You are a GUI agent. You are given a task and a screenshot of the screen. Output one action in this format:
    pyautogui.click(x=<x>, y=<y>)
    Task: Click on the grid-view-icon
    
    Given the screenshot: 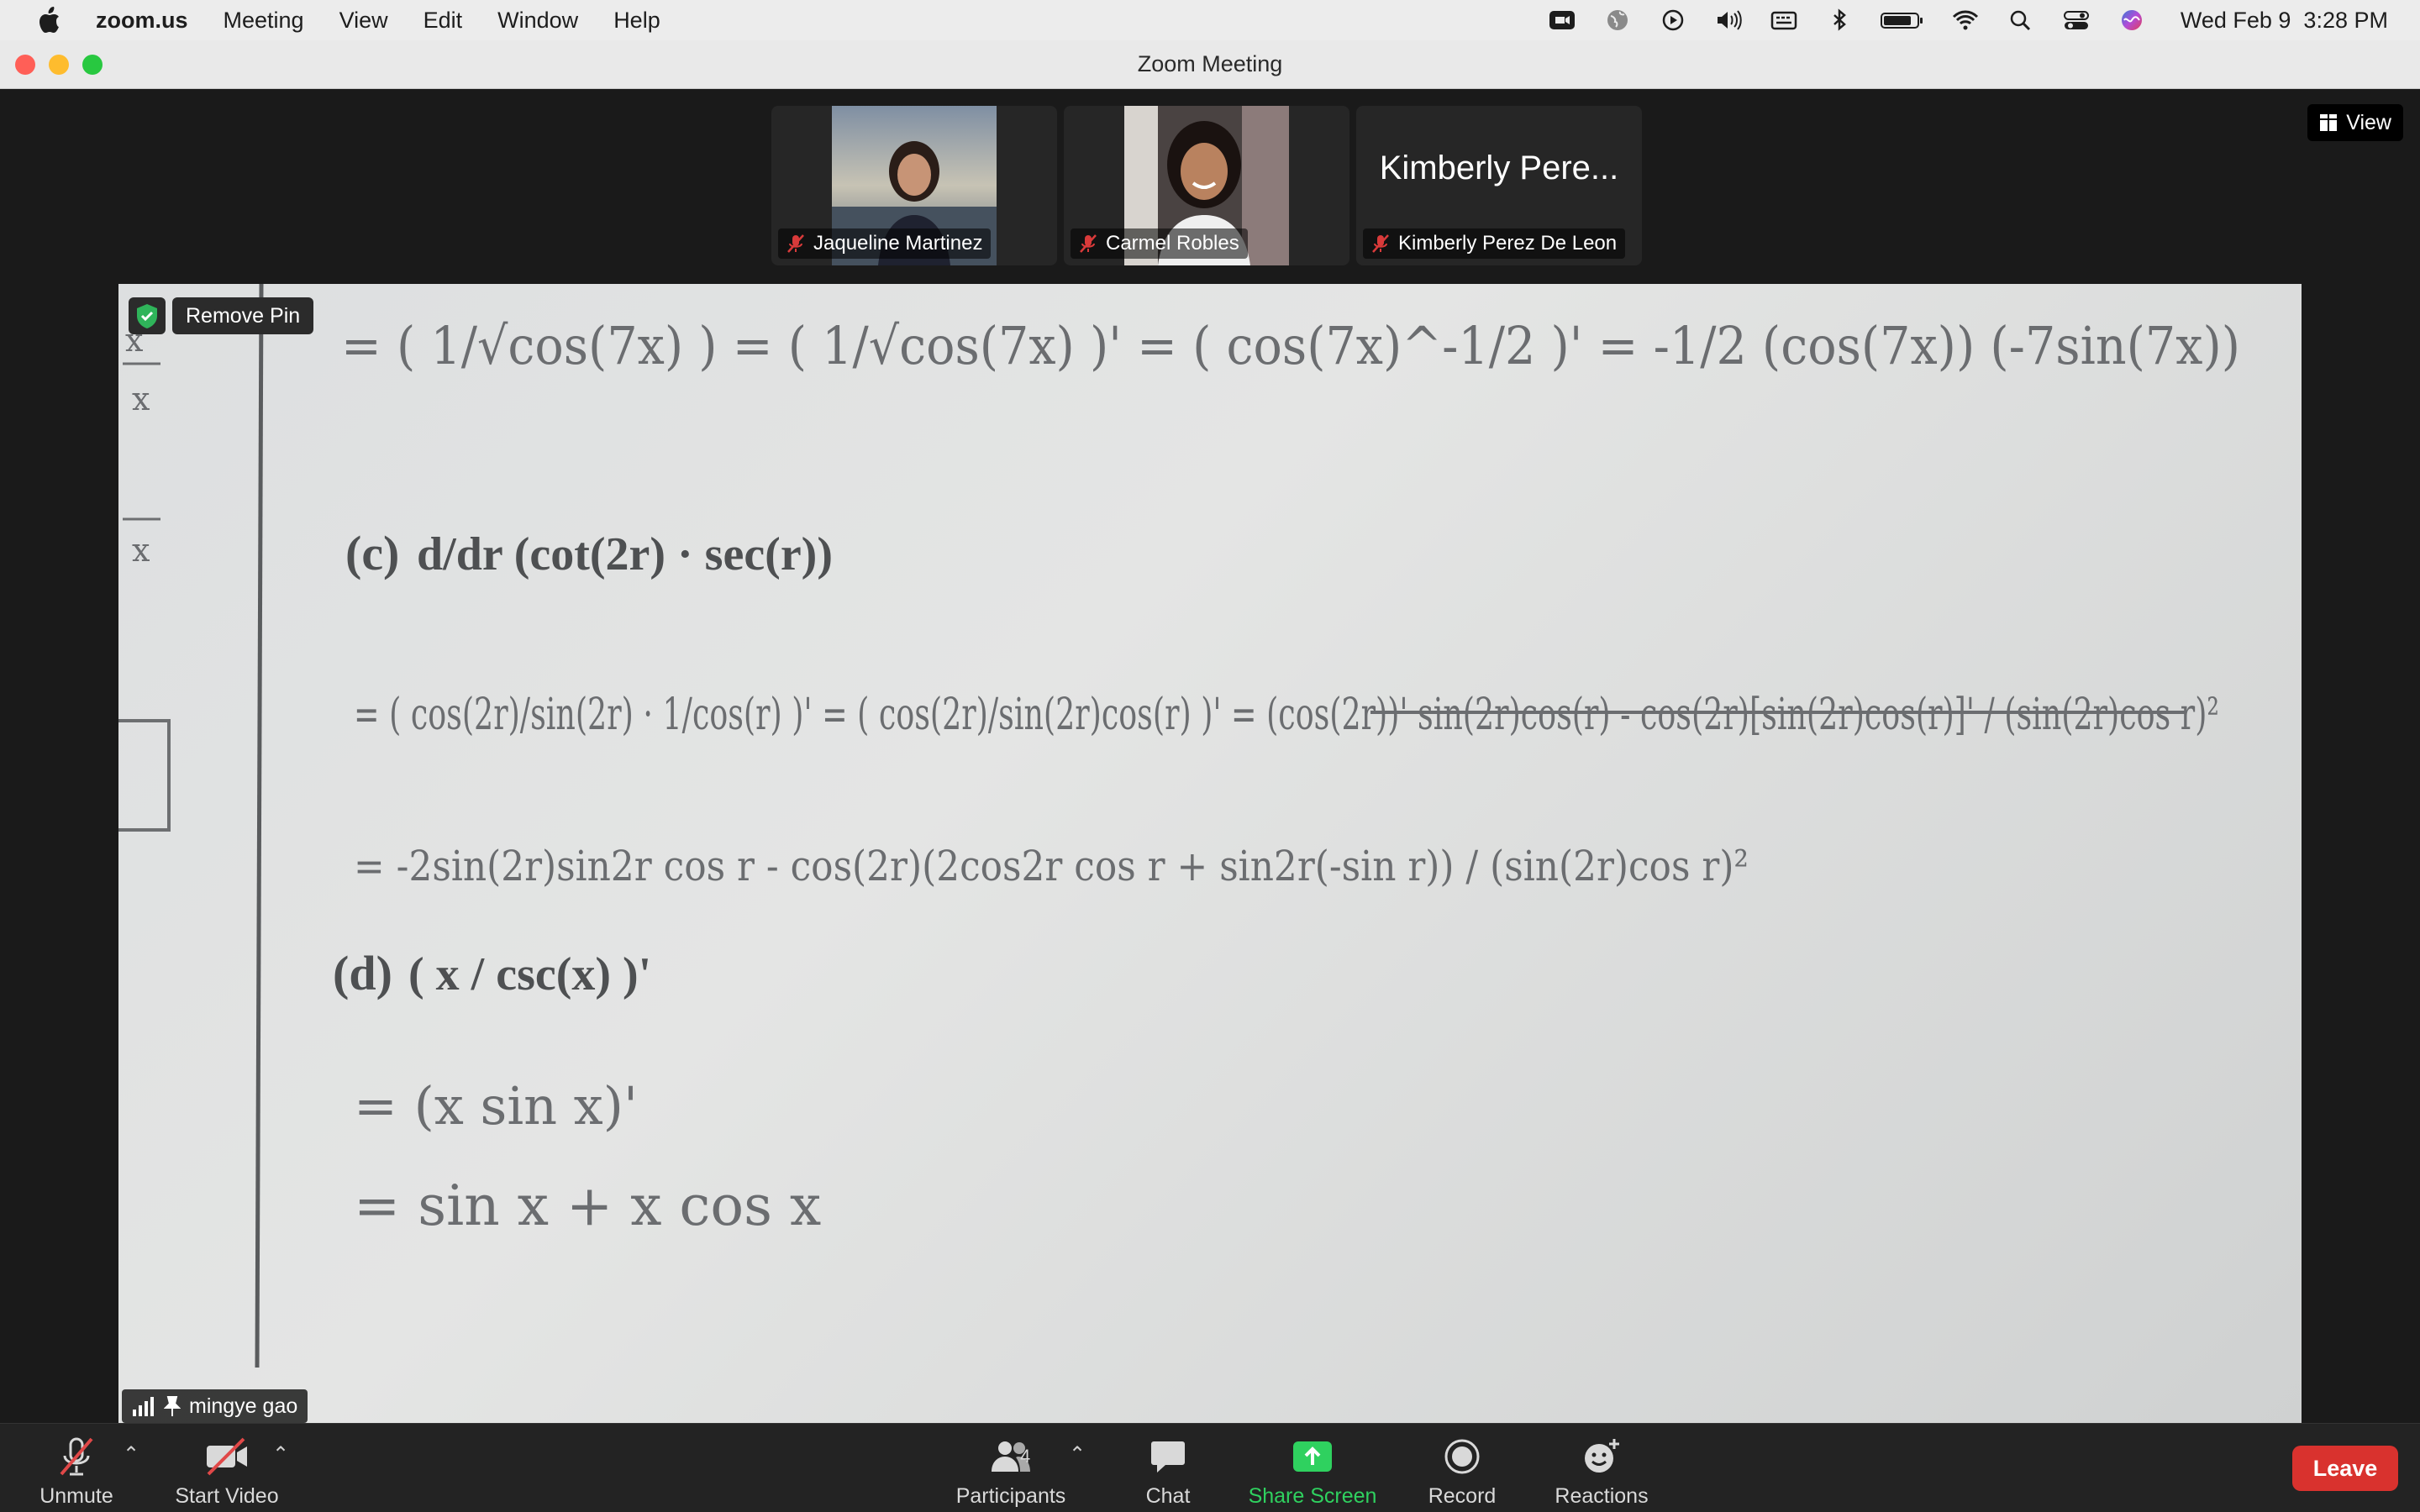 What is the action you would take?
    pyautogui.click(x=2329, y=122)
    